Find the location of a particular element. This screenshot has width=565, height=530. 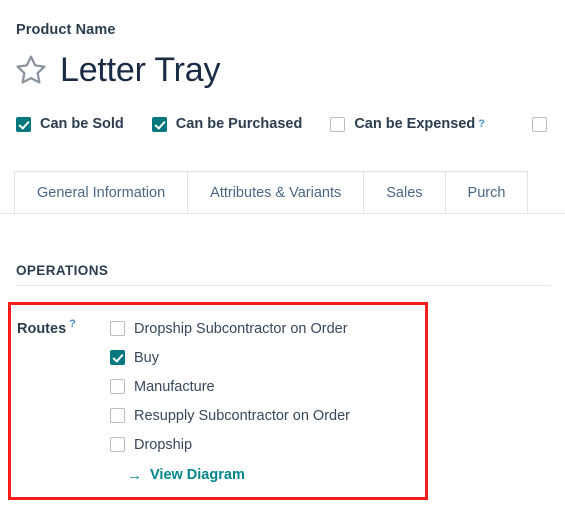

view-diagram-label: View Diagram is located at coordinates (197, 475).